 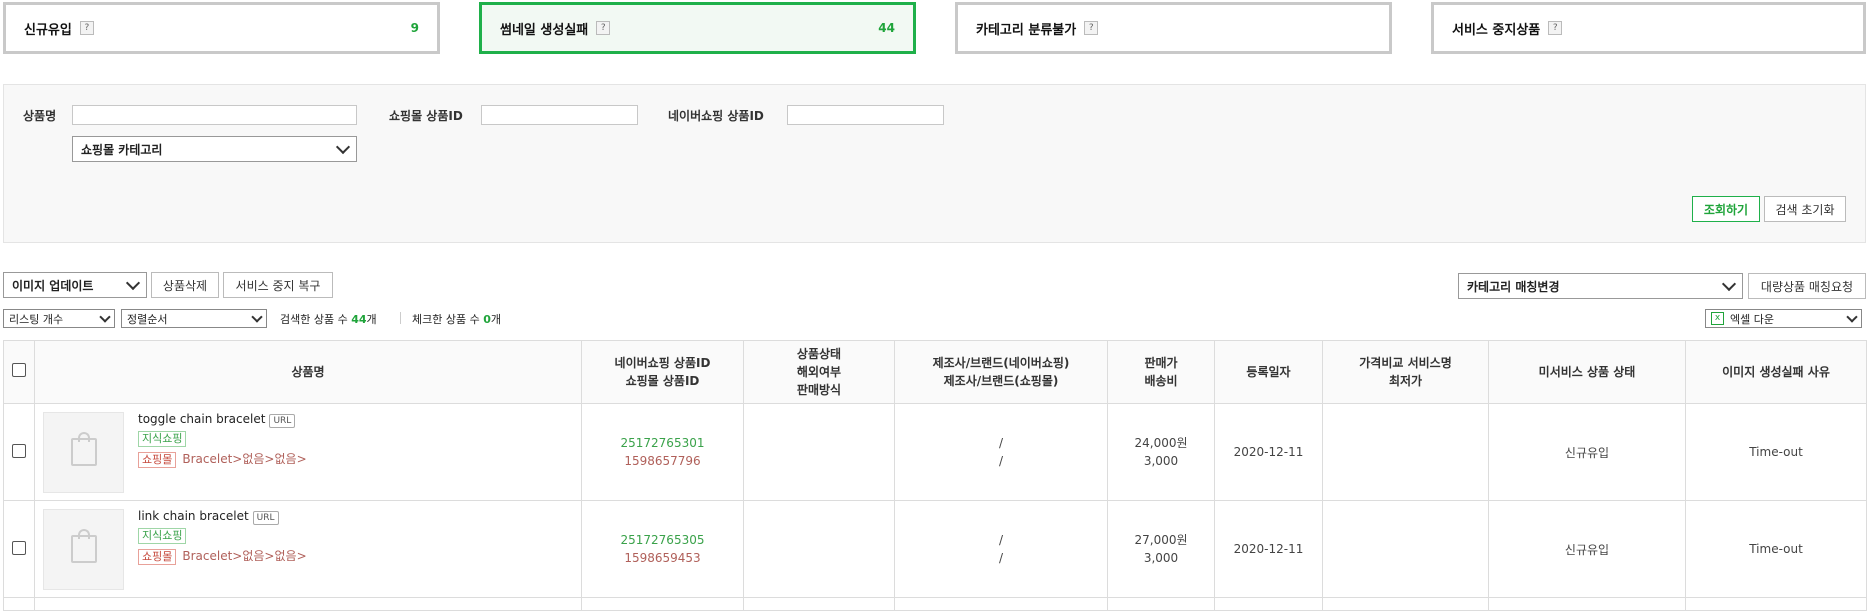 I want to click on tab-count: 44, so click(x=886, y=28).